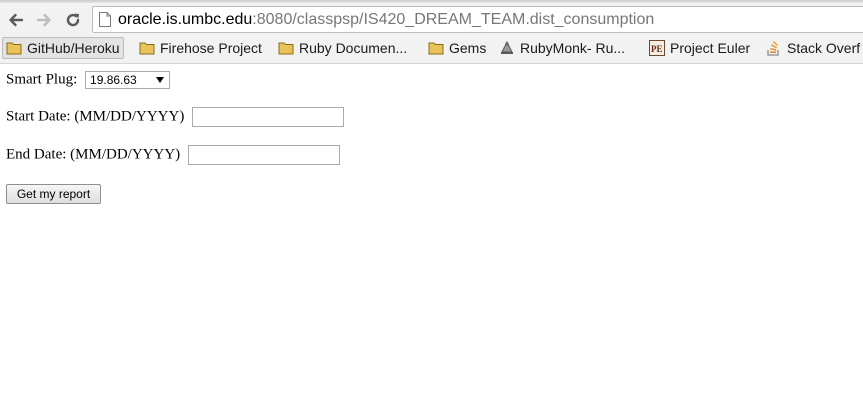  What do you see at coordinates (53, 194) in the screenshot?
I see `get-report-button: Get my report` at bounding box center [53, 194].